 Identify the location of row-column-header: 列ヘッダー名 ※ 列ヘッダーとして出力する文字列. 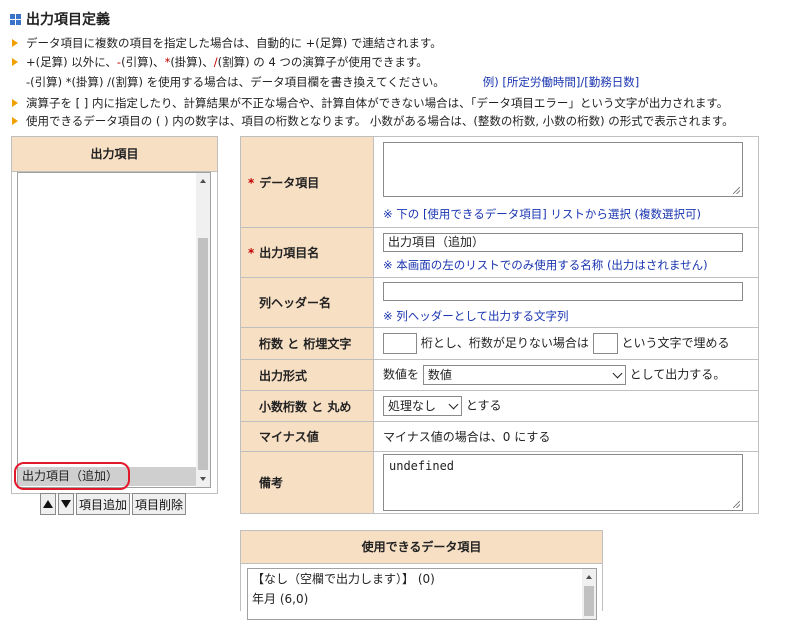
(499, 302).